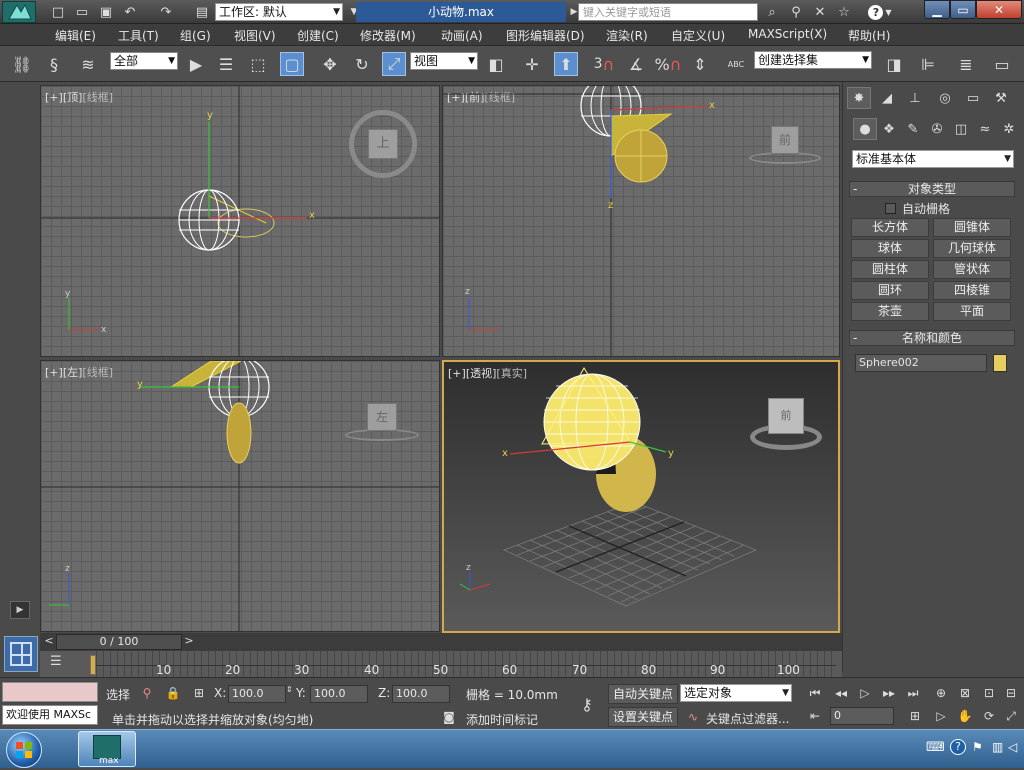 The image size is (1024, 770). Describe the element at coordinates (144, 61) in the screenshot. I see `selection-filter-select: 全部 ▼` at that location.